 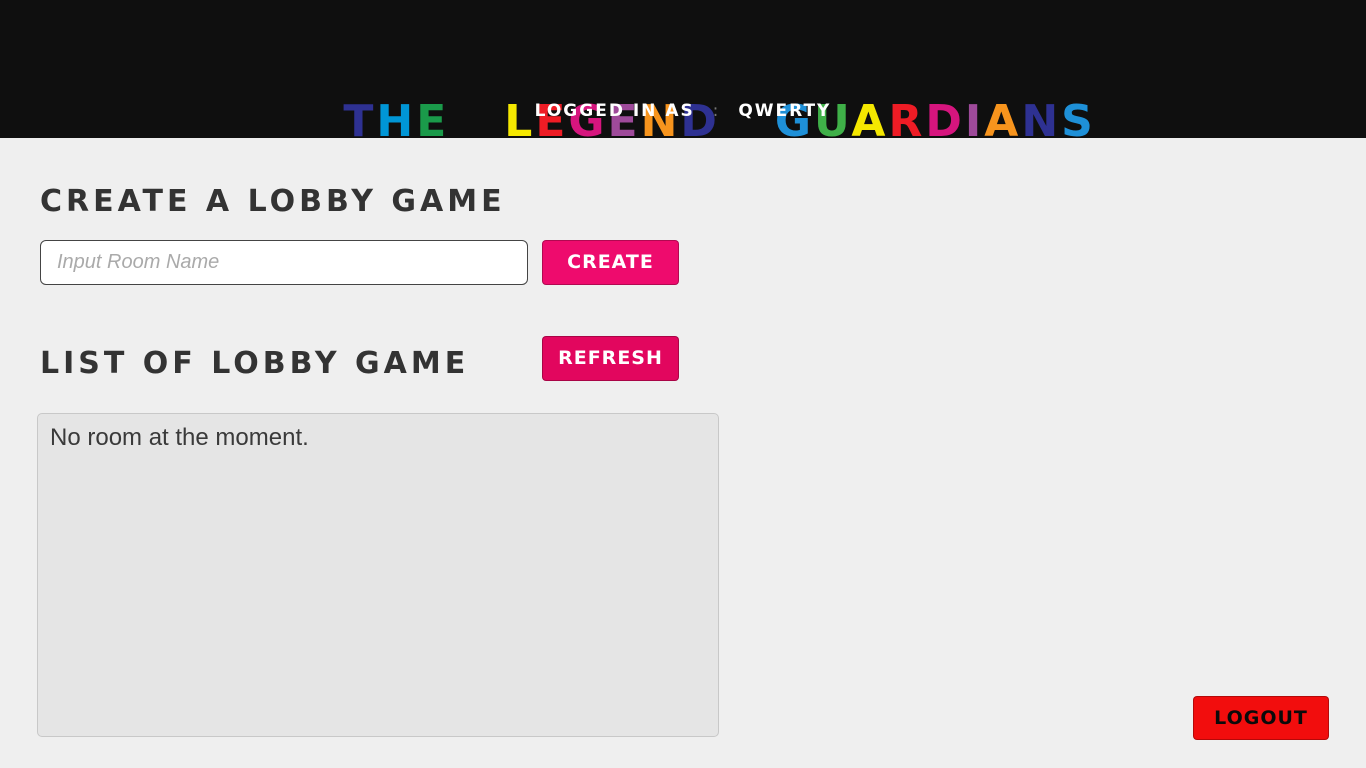 I want to click on refresh-button: REFRESH, so click(x=610, y=358).